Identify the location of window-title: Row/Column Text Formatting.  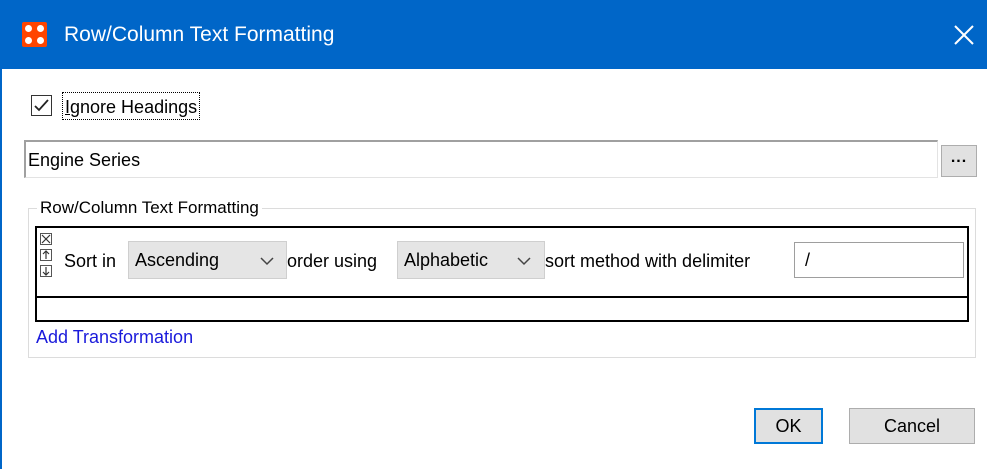
(199, 34).